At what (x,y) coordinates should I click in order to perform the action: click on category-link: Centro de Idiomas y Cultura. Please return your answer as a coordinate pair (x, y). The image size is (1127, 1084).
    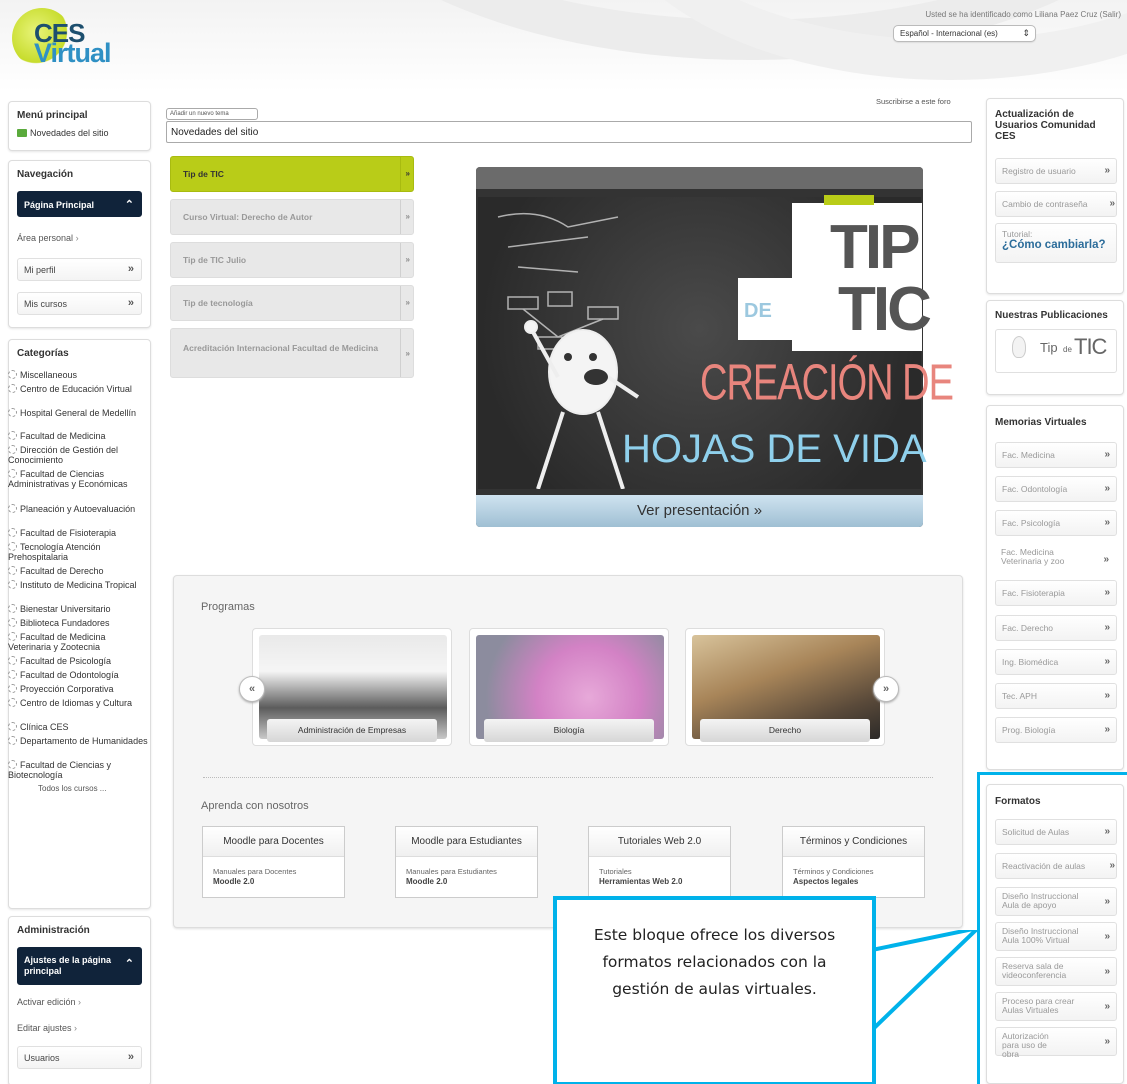
    Looking at the image, I should click on (78, 703).